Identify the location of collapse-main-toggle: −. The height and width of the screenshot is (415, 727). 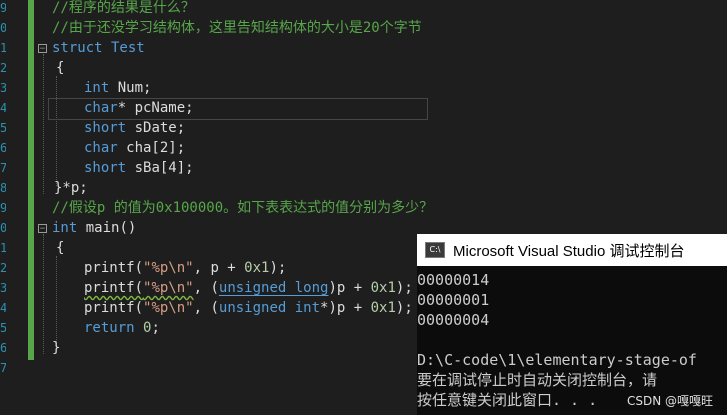
(42, 229).